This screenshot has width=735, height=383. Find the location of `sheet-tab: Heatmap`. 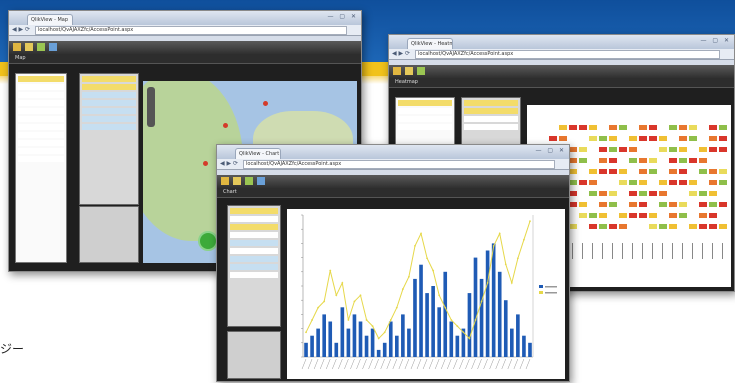

sheet-tab: Heatmap is located at coordinates (561, 83).